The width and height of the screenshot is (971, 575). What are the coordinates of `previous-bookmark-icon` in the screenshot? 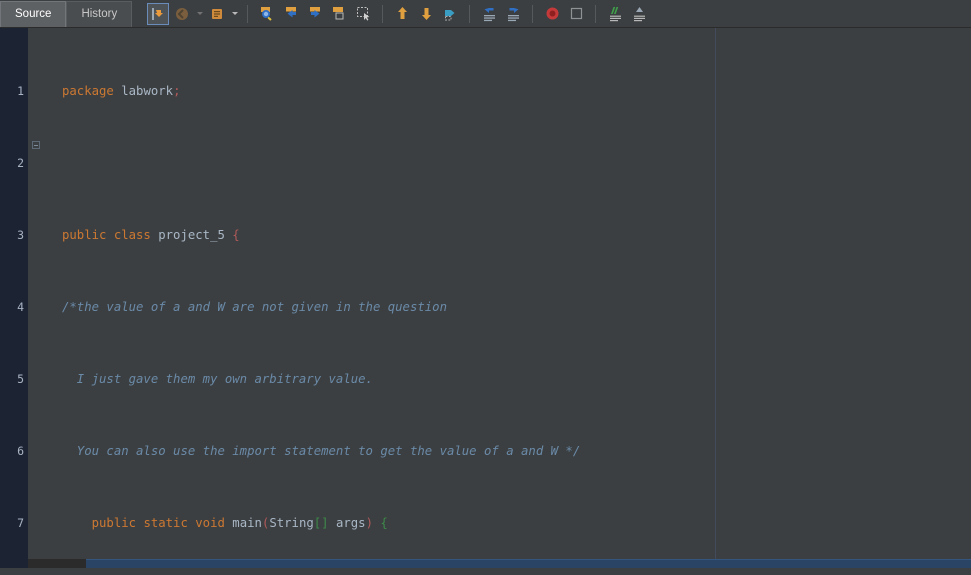 It's located at (402, 13).